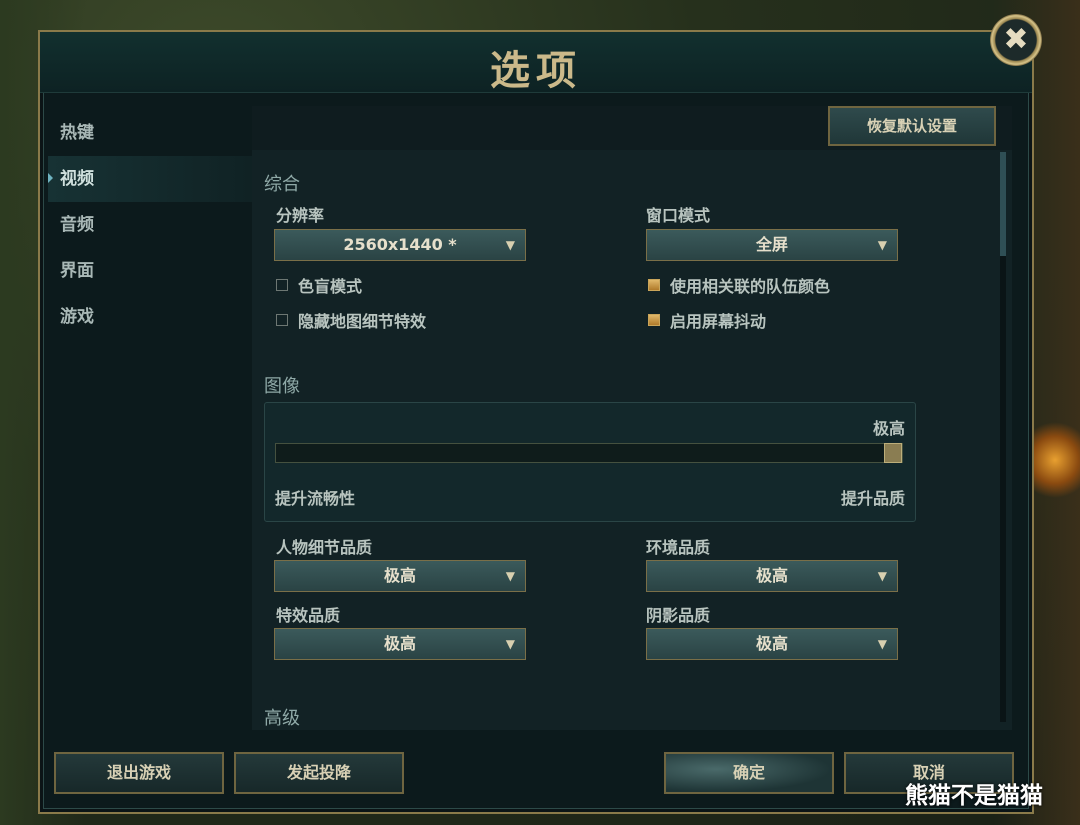 The width and height of the screenshot is (1080, 825). I want to click on effects-quality-value: 极高, so click(399, 643).